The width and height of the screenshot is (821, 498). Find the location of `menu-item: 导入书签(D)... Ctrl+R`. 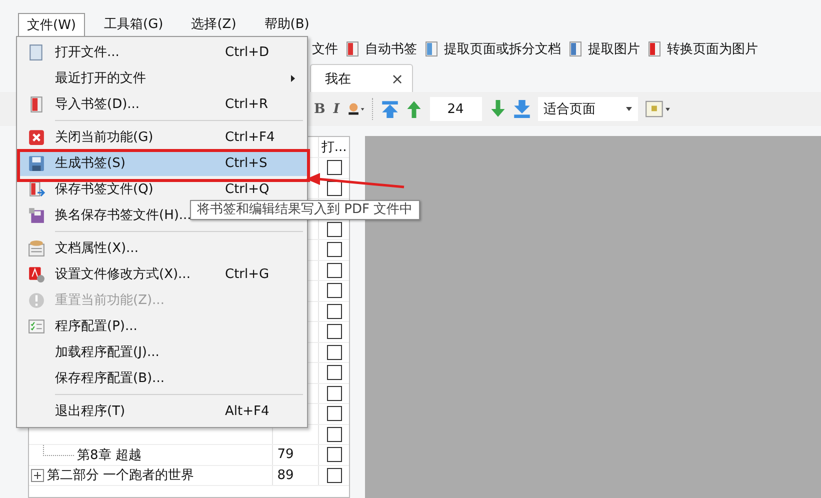

menu-item: 导入书签(D)... Ctrl+R is located at coordinates (162, 104).